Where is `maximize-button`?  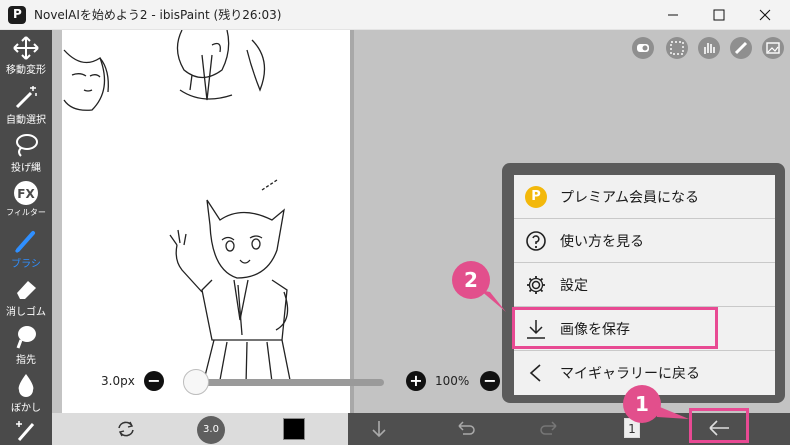
maximize-button is located at coordinates (719, 15).